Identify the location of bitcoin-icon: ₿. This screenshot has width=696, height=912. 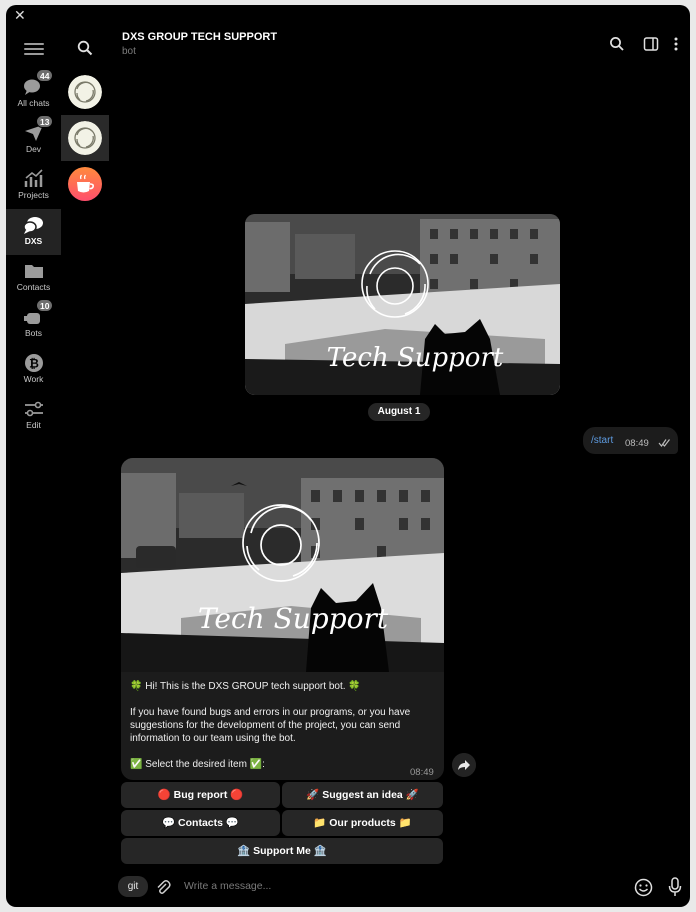
(34, 363).